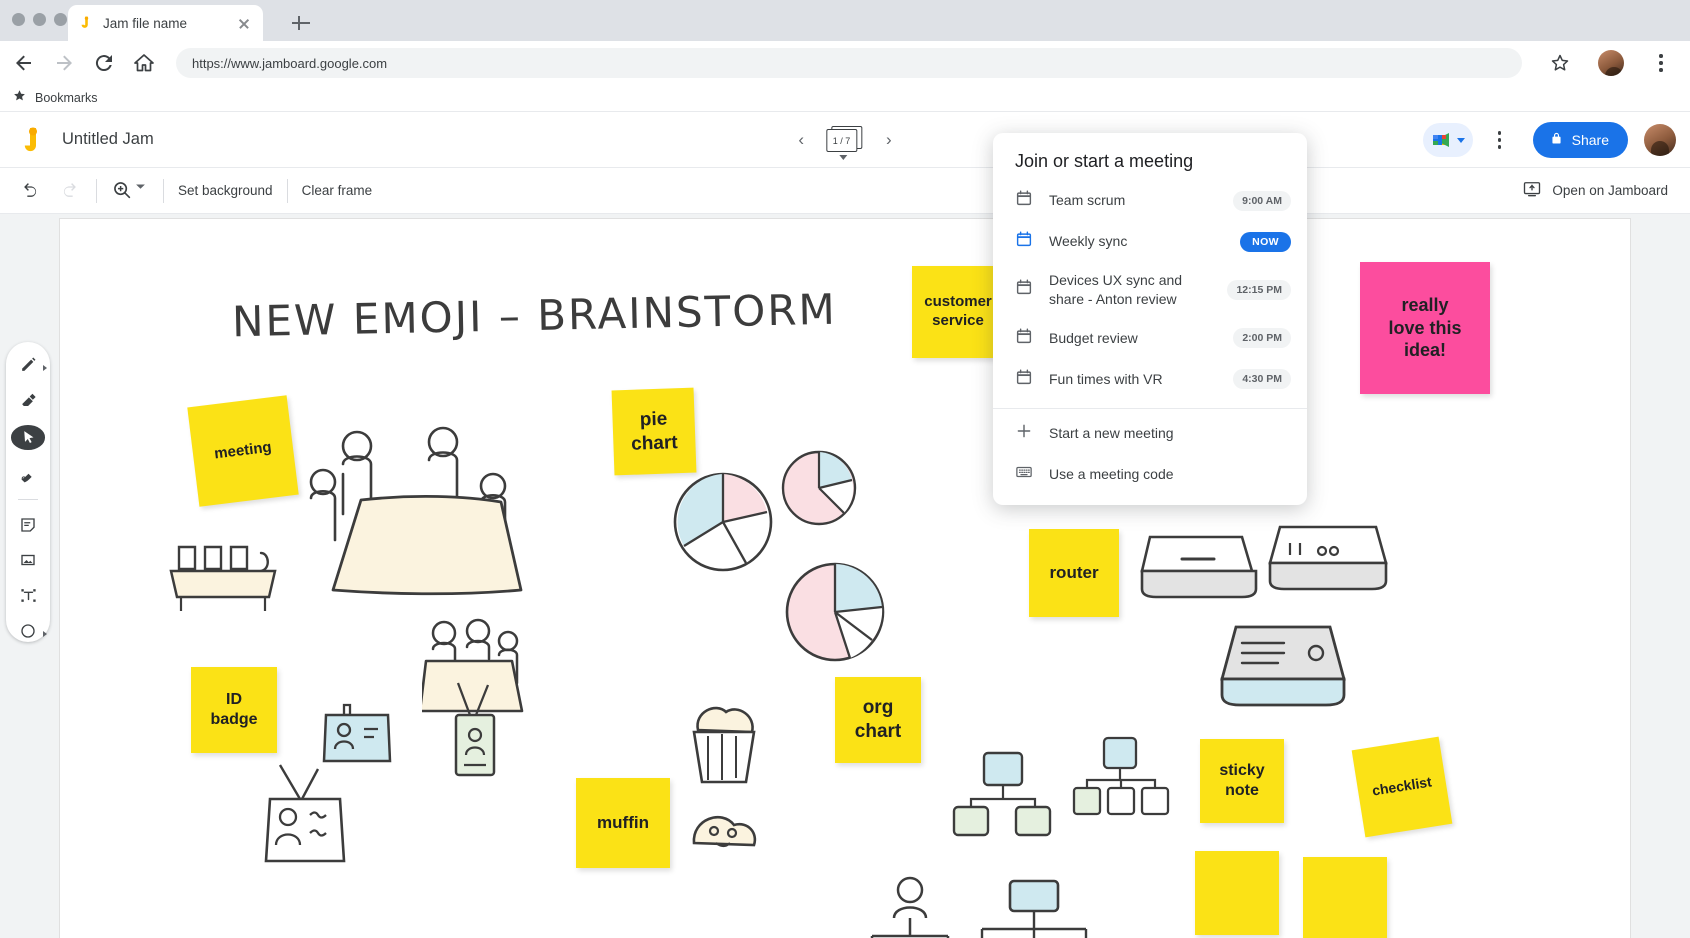 This screenshot has height=938, width=1690. Describe the element at coordinates (24, 63) in the screenshot. I see `back-arrow-icon` at that location.